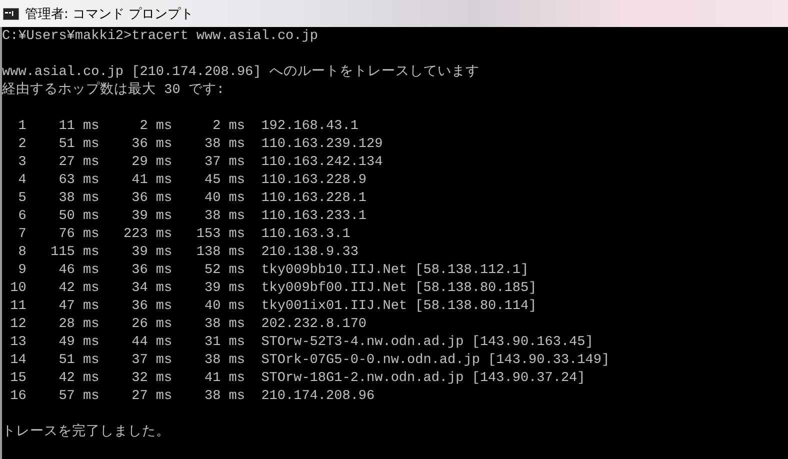 This screenshot has width=788, height=459. Describe the element at coordinates (21, 181) in the screenshot. I see `hop-number: 4` at that location.